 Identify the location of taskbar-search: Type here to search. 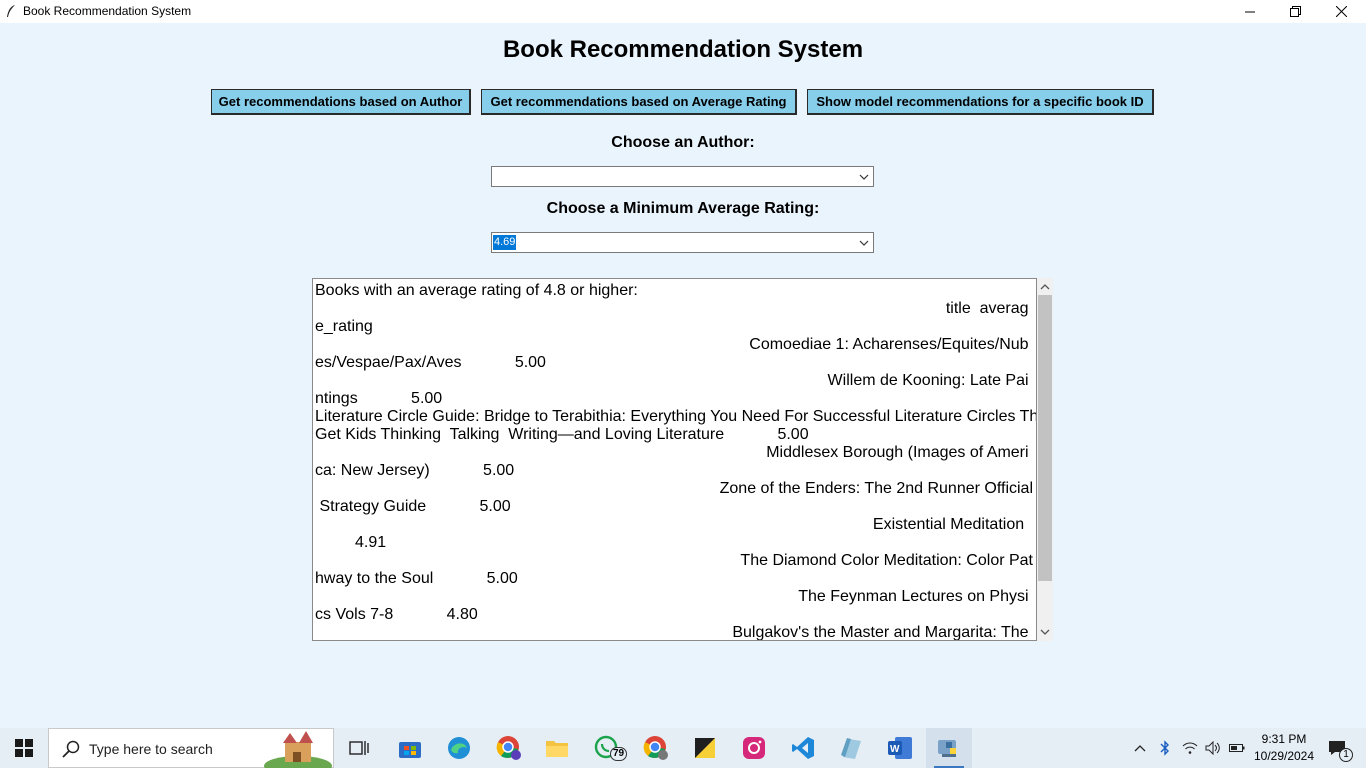
(191, 748).